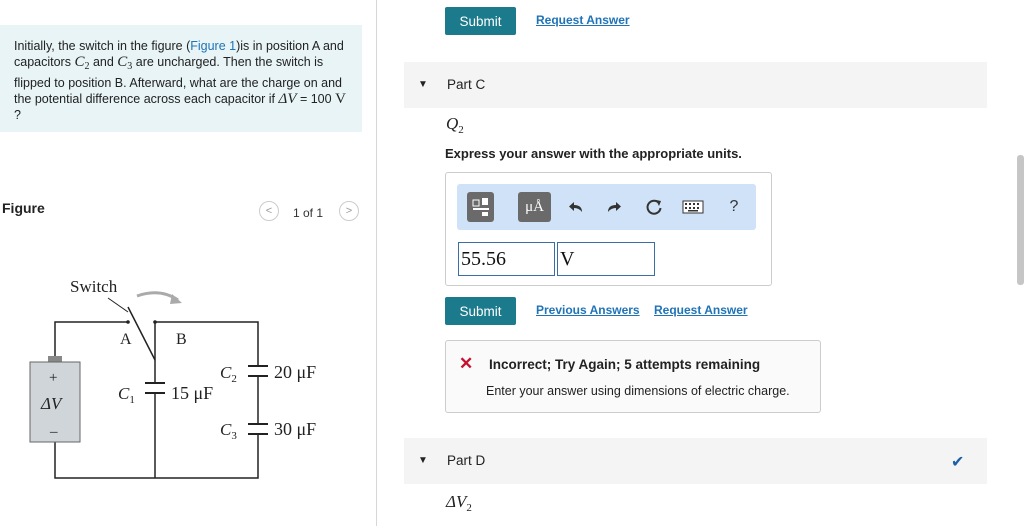 This screenshot has height=526, width=1024. What do you see at coordinates (125, 63) in the screenshot?
I see `symbol-c3: C3` at bounding box center [125, 63].